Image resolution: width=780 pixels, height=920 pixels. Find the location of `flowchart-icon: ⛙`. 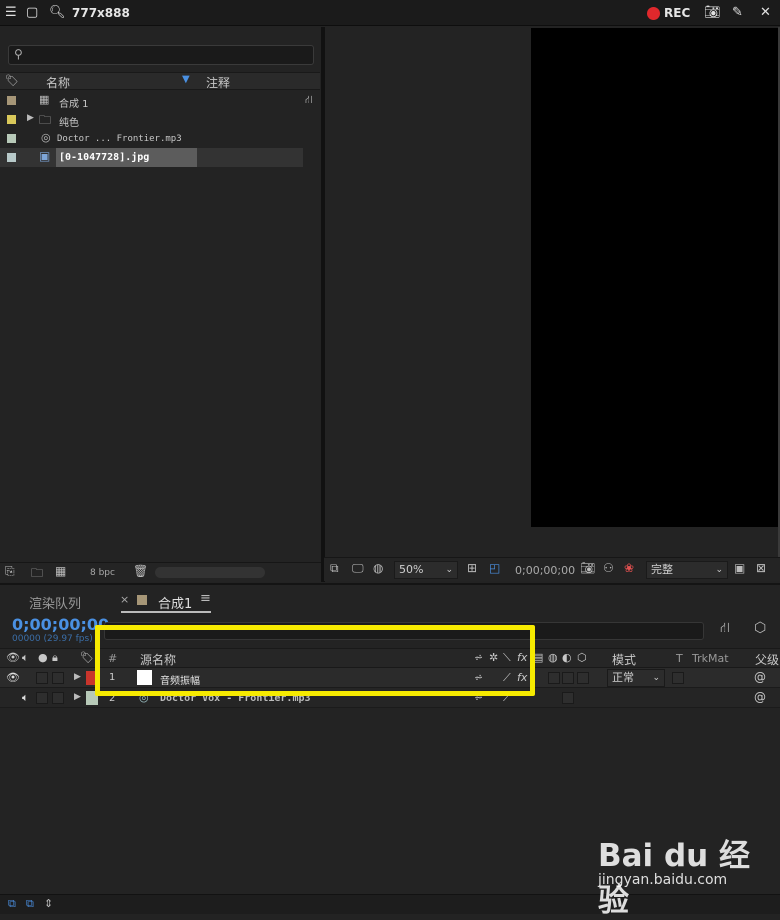

flowchart-icon: ⛙ is located at coordinates (309, 100).